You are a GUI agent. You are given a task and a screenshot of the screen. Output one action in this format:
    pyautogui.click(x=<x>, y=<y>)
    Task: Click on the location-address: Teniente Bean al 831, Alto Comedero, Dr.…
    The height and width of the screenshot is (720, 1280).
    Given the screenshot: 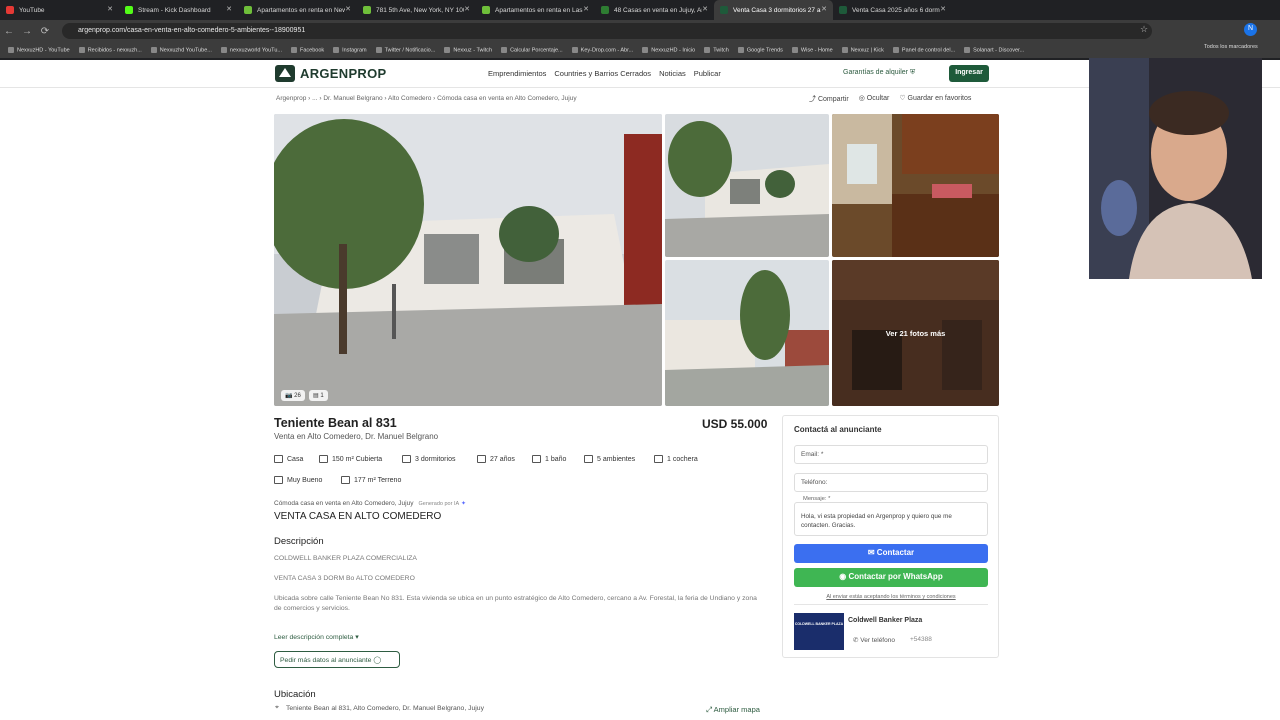 What is the action you would take?
    pyautogui.click(x=385, y=708)
    